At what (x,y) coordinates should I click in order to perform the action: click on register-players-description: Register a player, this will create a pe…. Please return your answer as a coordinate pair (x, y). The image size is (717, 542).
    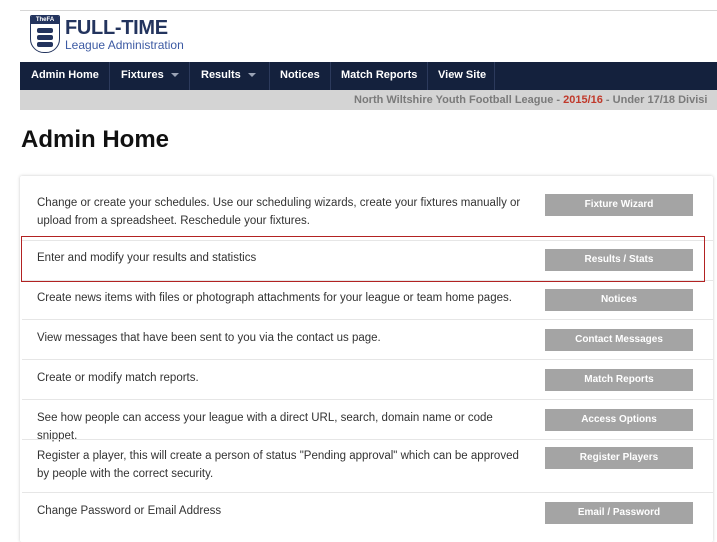
    Looking at the image, I should click on (278, 465).